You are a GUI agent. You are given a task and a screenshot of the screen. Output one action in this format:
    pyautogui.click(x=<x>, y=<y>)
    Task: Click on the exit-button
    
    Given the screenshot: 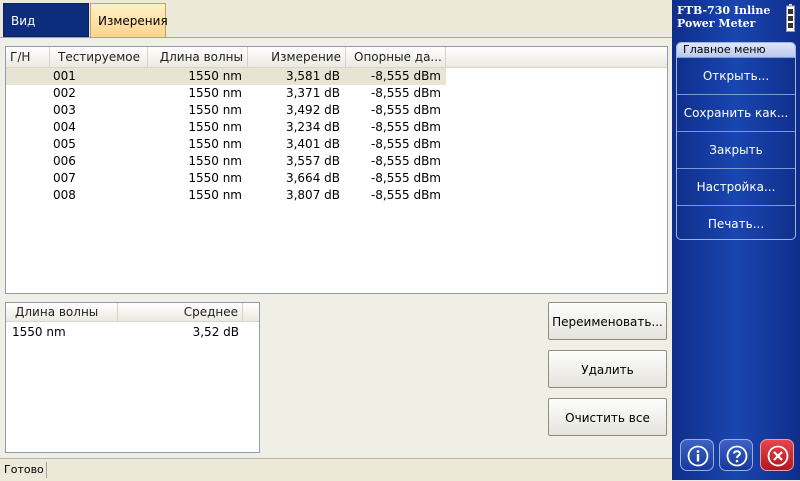 What is the action you would take?
    pyautogui.click(x=777, y=455)
    